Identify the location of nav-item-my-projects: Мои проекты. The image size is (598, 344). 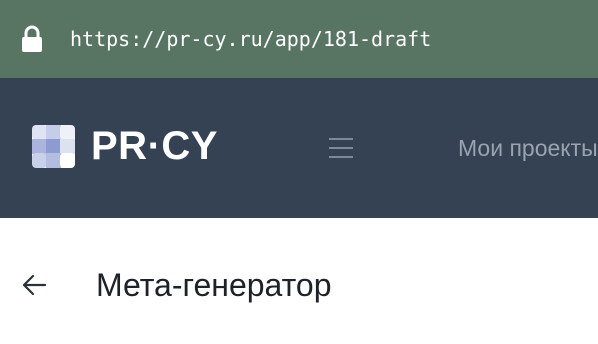
(528, 148).